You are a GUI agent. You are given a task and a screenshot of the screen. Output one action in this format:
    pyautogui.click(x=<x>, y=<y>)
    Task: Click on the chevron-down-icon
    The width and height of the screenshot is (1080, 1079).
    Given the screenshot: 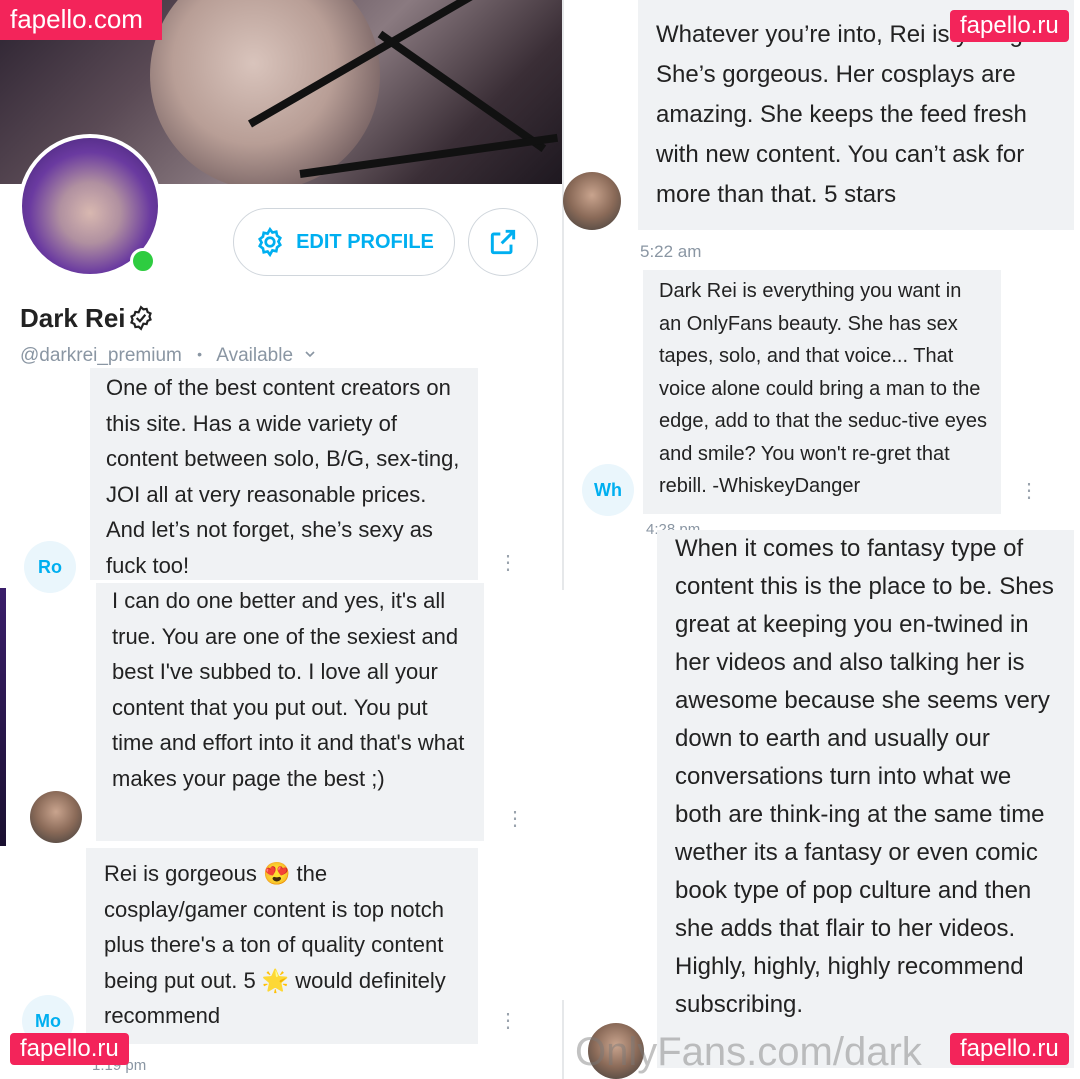 What is the action you would take?
    pyautogui.click(x=310, y=354)
    